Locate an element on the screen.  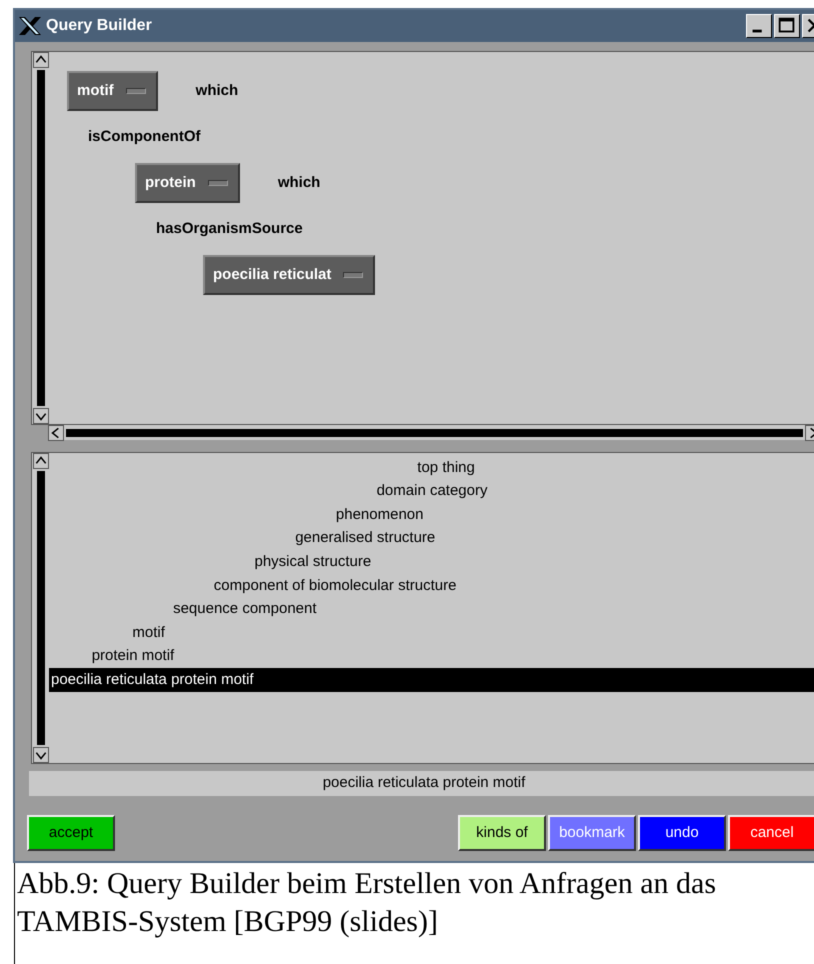
hierarchy-item: motif is located at coordinates (431, 633).